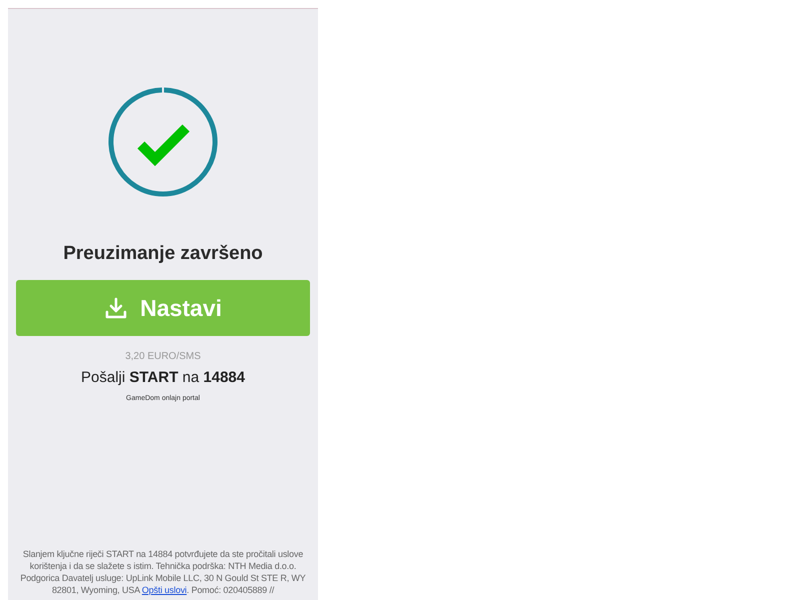  I want to click on status-title: Preuzimanje završeno, so click(163, 254).